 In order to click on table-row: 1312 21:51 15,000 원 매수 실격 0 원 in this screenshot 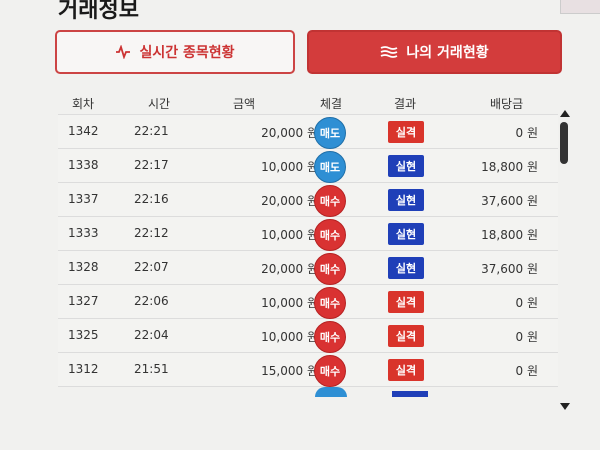, I will do `click(308, 370)`.